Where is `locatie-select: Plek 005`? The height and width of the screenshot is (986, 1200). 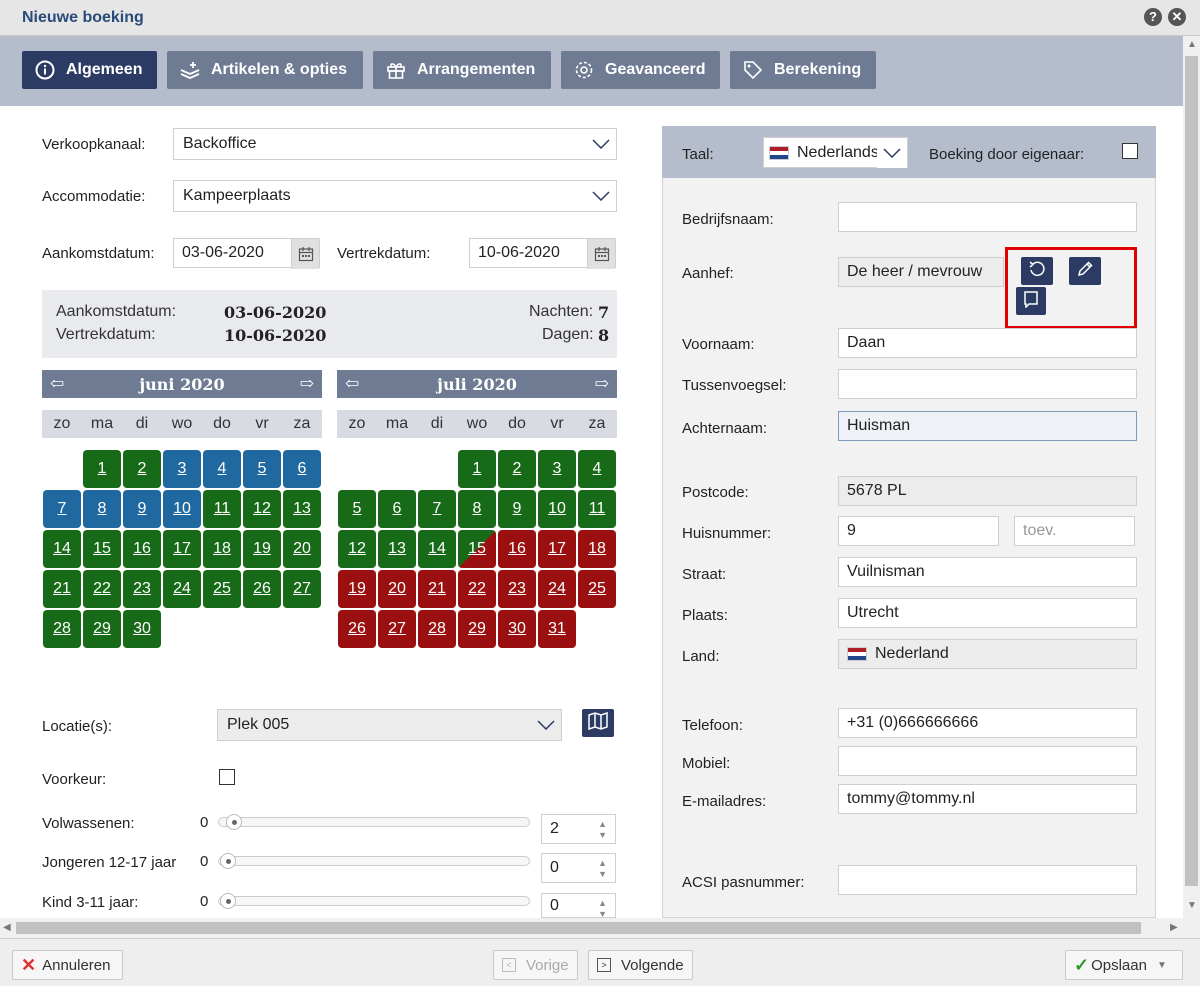 locatie-select: Plek 005 is located at coordinates (389, 725).